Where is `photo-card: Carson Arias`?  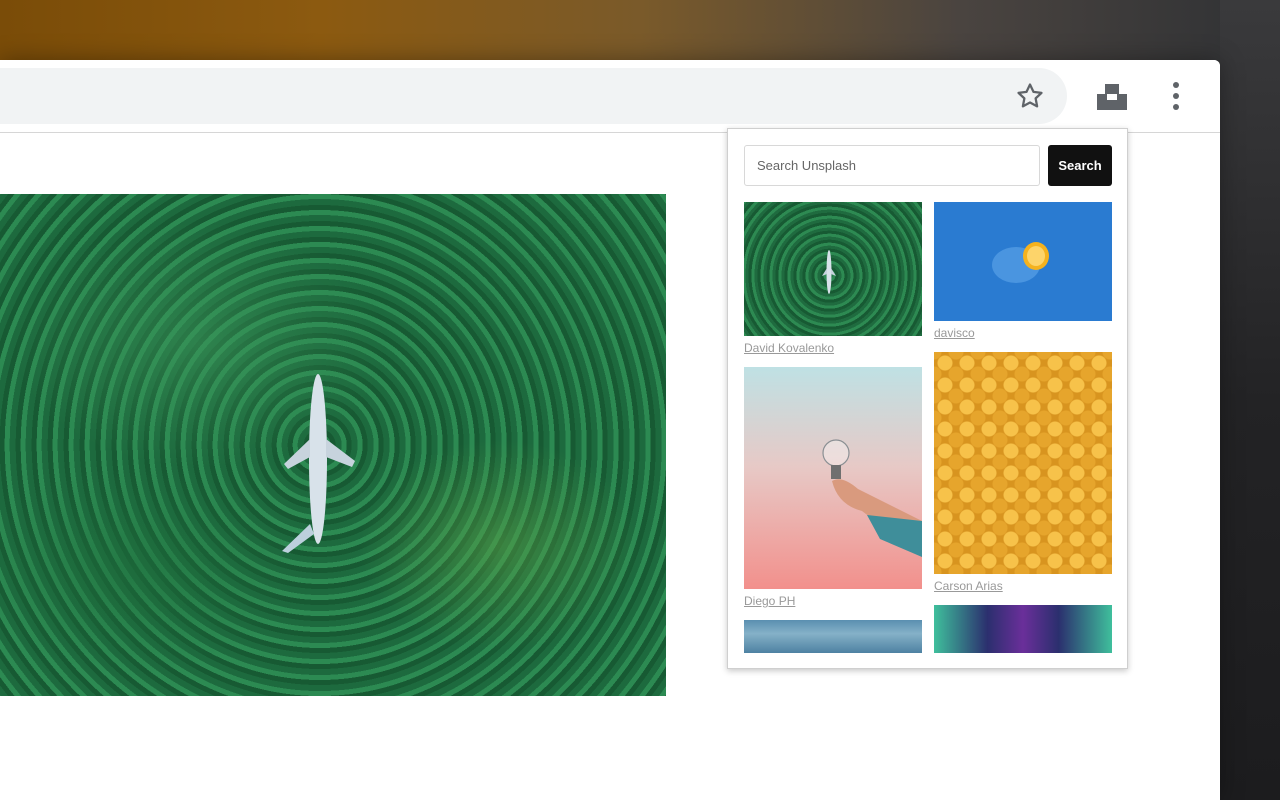
photo-card: Carson Arias is located at coordinates (1023, 472).